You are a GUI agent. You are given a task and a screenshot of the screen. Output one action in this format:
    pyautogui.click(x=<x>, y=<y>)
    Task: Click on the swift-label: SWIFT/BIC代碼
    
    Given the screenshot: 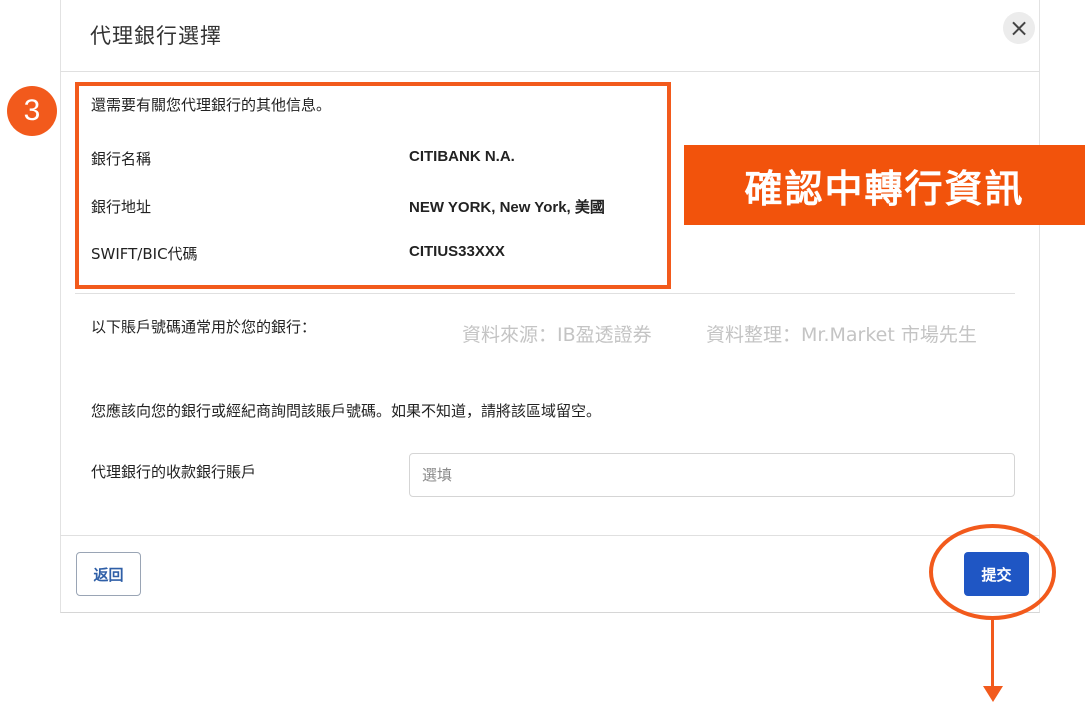 What is the action you would take?
    pyautogui.click(x=144, y=254)
    